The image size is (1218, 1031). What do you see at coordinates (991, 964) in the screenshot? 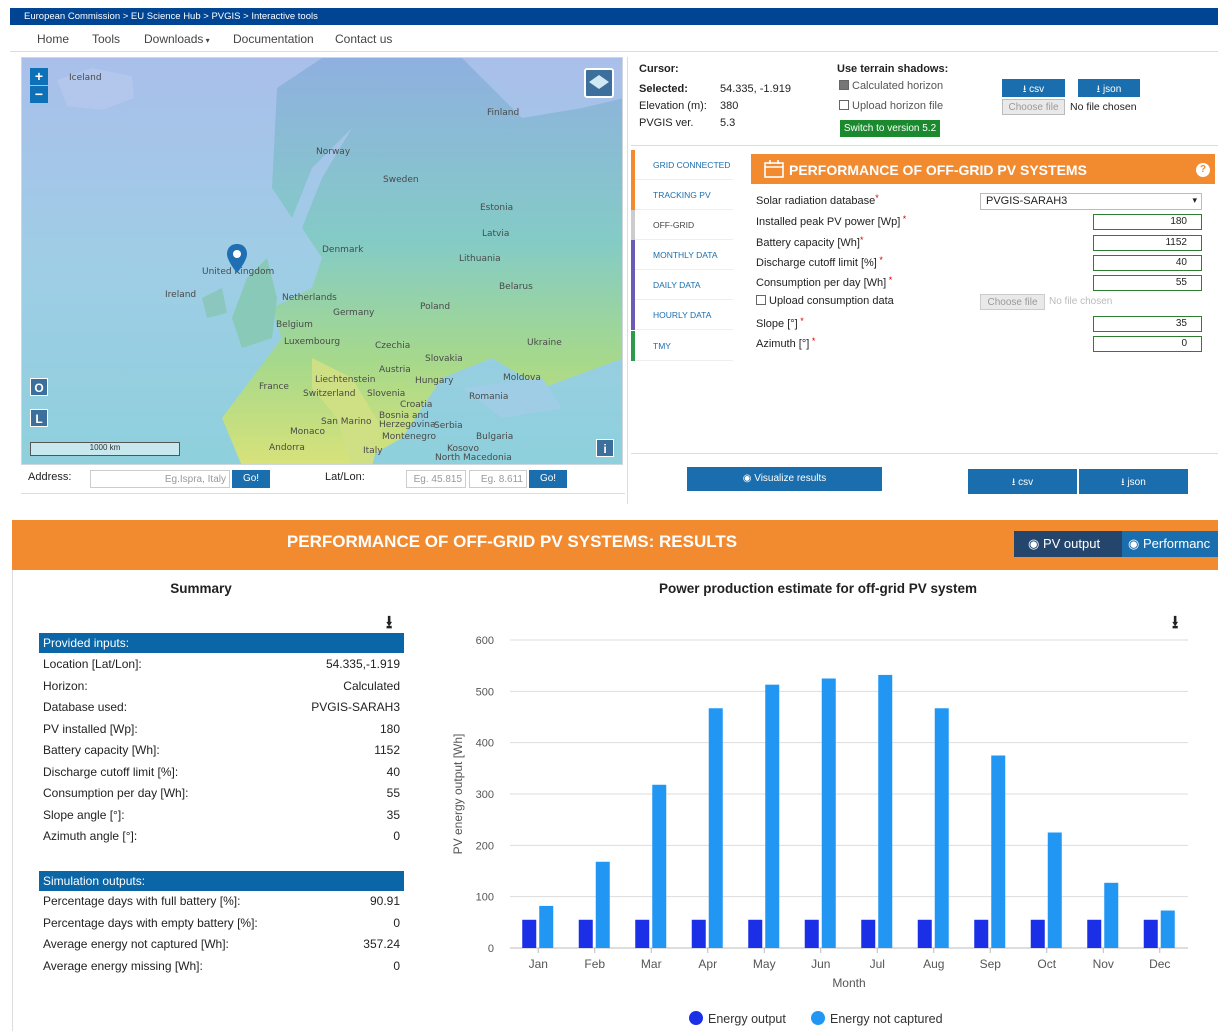
I see `x-tick-label: Sep` at bounding box center [991, 964].